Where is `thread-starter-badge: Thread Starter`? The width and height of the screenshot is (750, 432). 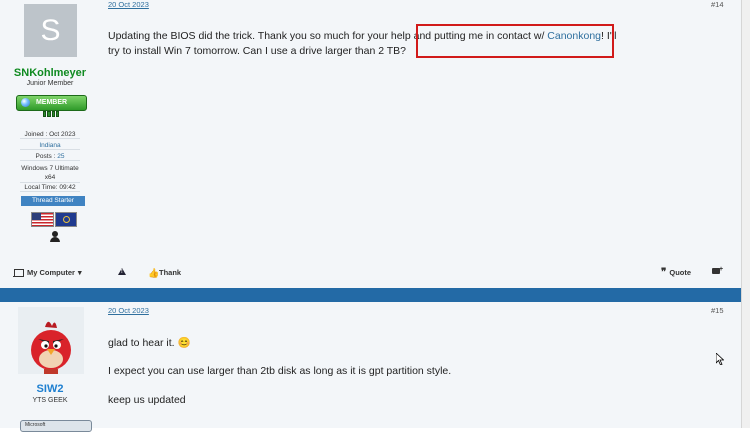
thread-starter-badge: Thread Starter is located at coordinates (53, 201).